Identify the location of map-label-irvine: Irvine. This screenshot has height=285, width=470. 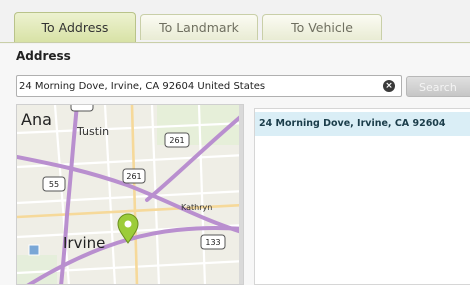
(84, 243).